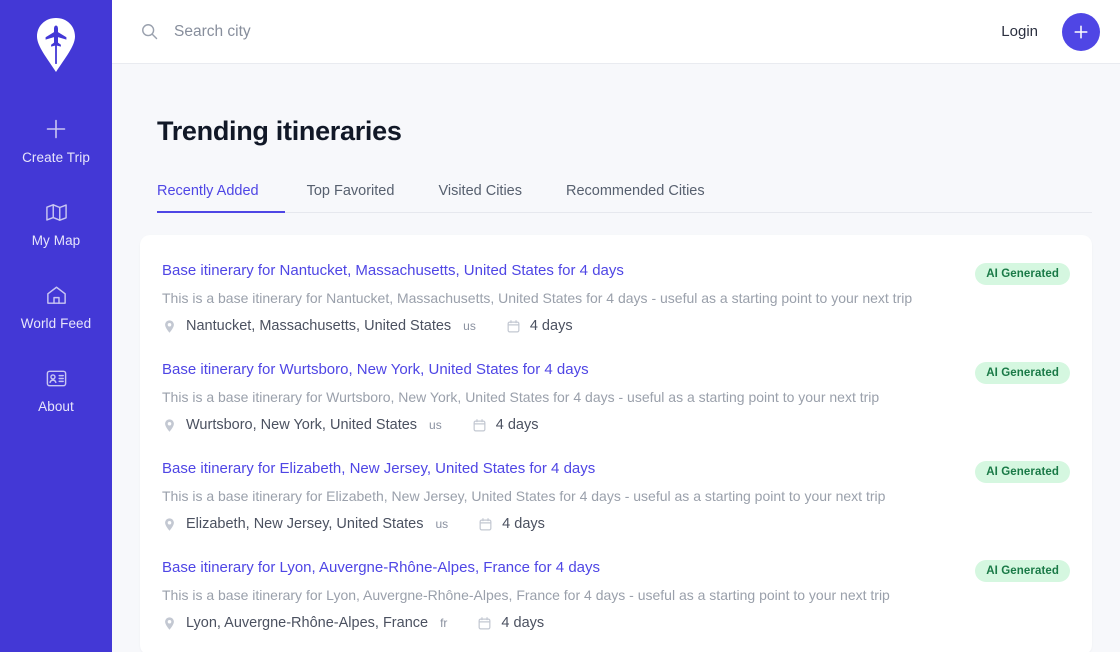  I want to click on itinerary-location: Wurtsboro, New York, United States us, so click(302, 425).